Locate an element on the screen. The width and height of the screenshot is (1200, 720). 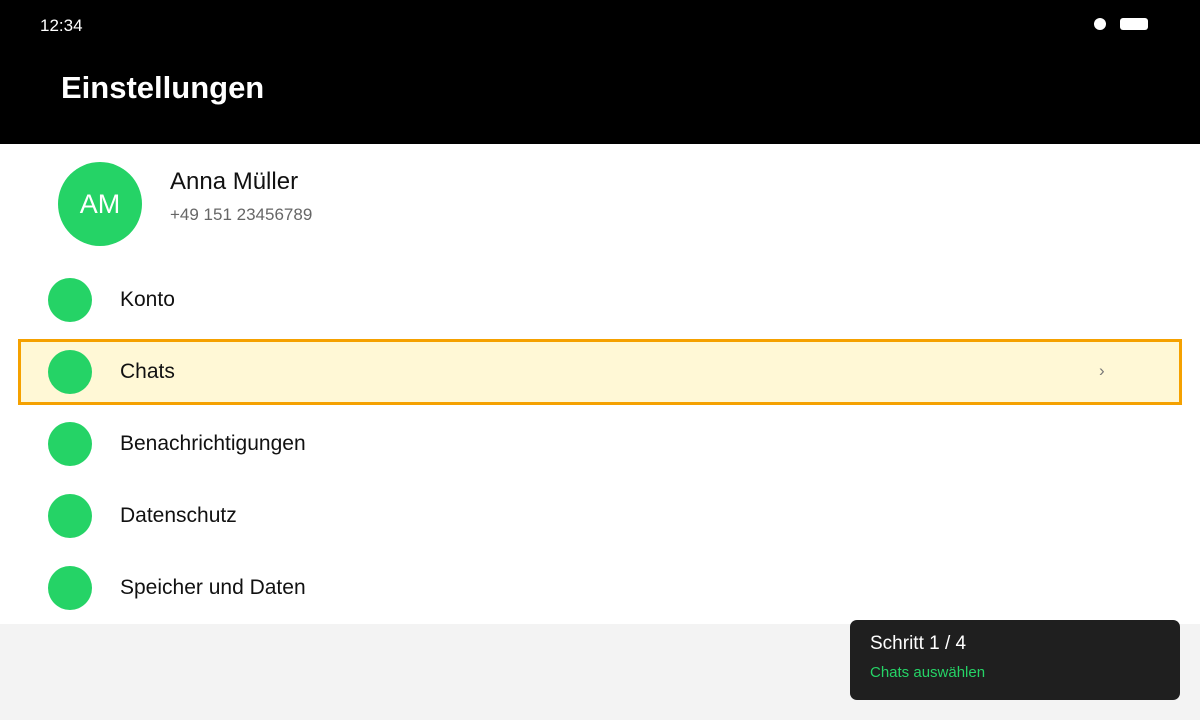
menu-item-benachrichtigungen: Benachrichtigungen is located at coordinates (600, 444).